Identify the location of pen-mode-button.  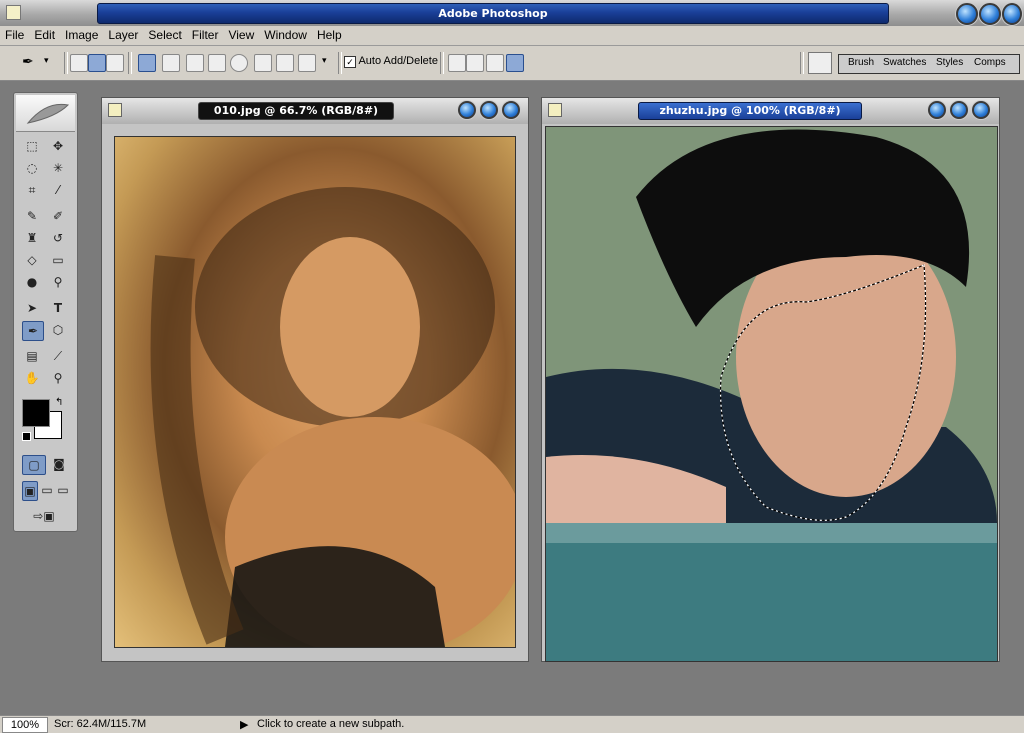
(147, 63).